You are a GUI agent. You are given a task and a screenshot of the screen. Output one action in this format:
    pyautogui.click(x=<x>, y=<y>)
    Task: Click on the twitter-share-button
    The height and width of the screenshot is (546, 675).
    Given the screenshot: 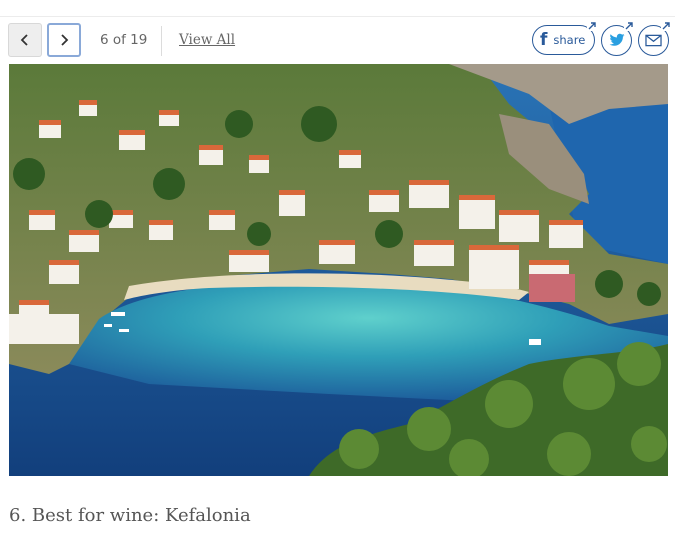 What is the action you would take?
    pyautogui.click(x=617, y=38)
    